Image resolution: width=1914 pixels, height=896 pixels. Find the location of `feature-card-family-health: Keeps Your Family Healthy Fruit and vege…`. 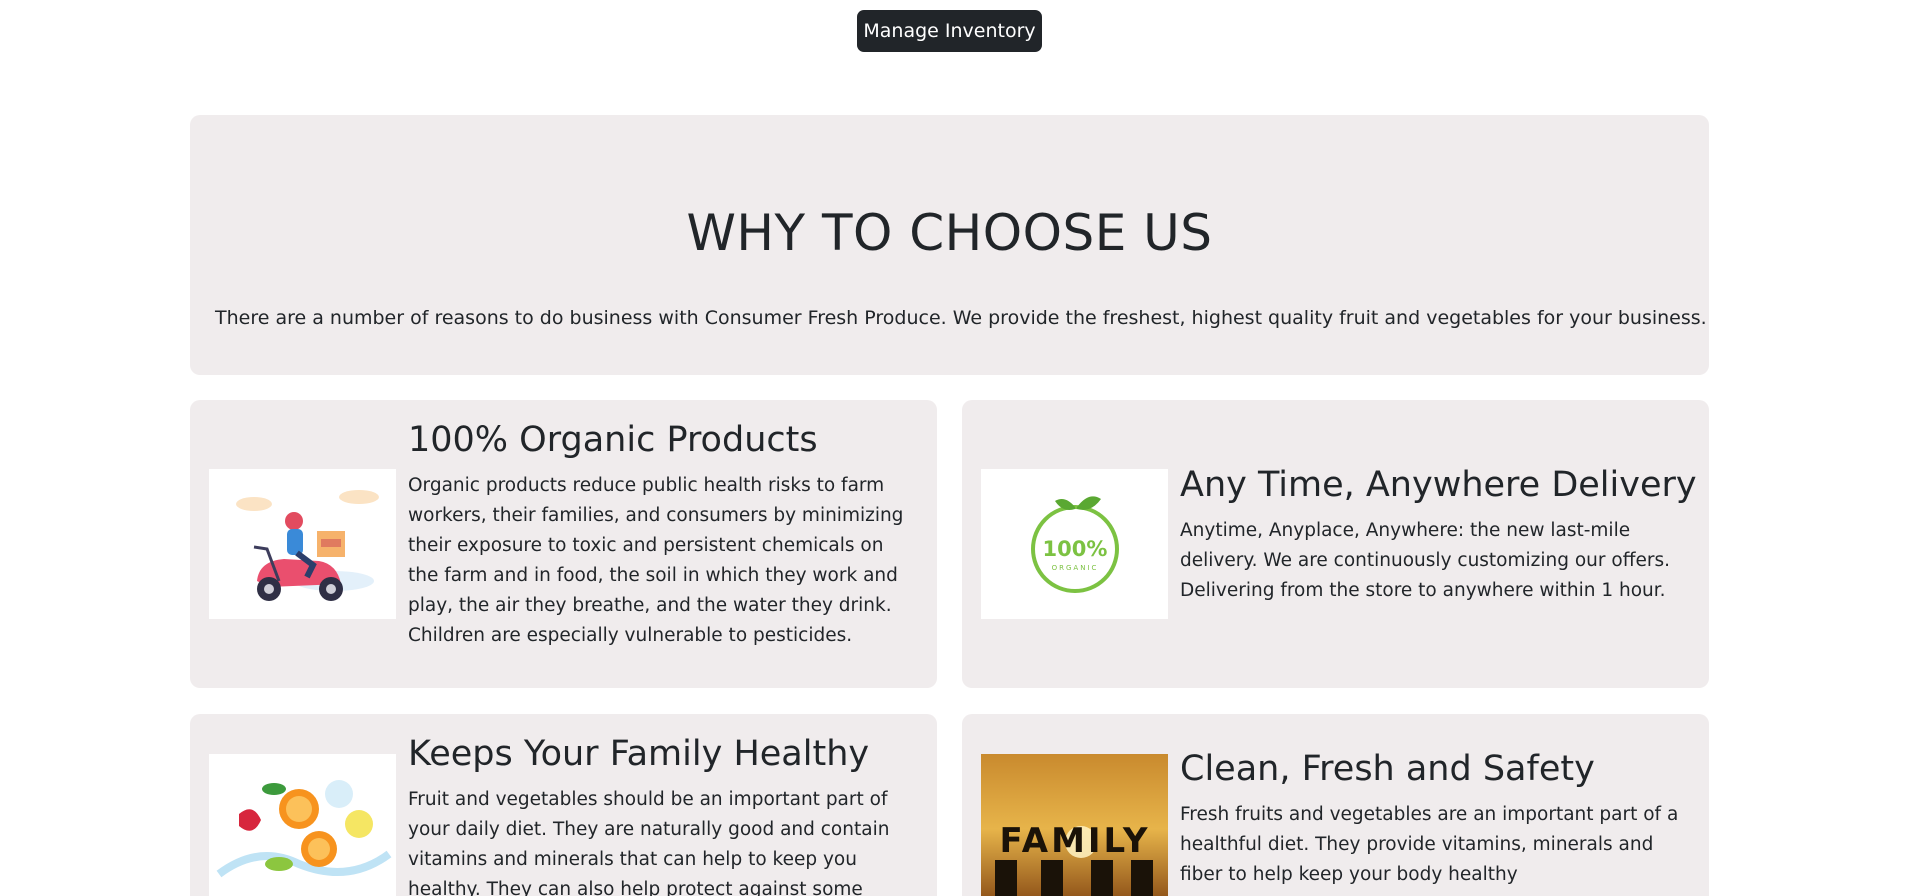

feature-card-family-health: Keeps Your Family Healthy Fruit and vege… is located at coordinates (563, 805).